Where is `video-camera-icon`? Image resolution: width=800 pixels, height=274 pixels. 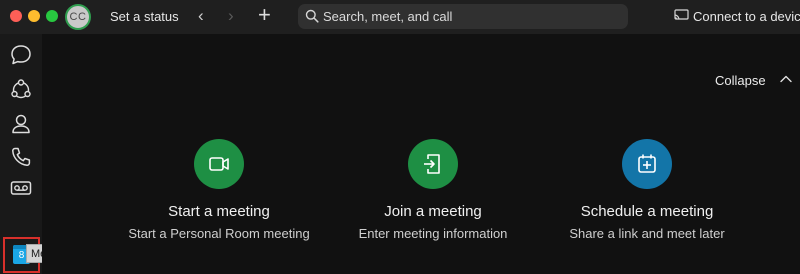 video-camera-icon is located at coordinates (219, 164).